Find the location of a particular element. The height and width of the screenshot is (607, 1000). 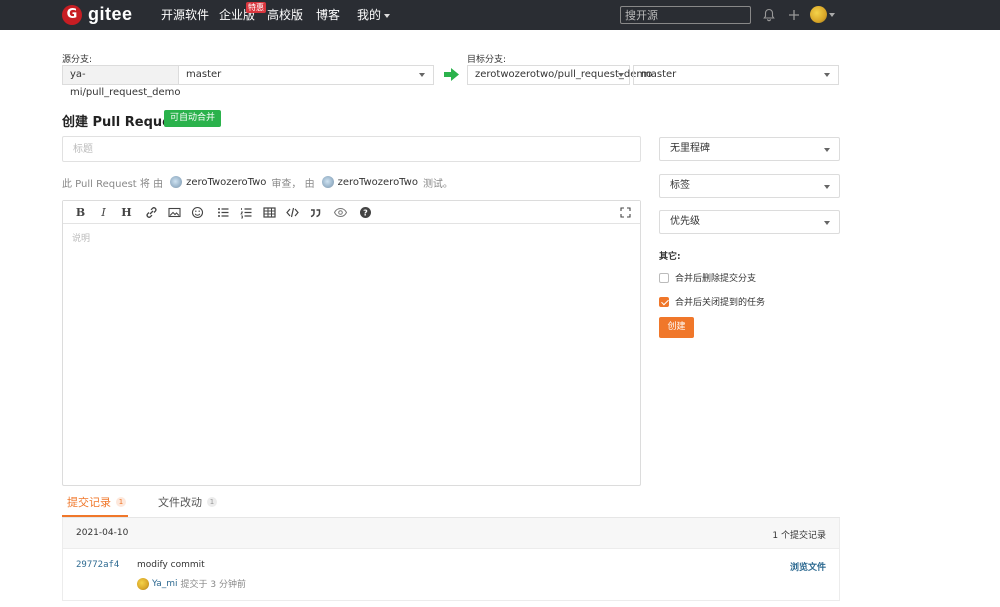

tab-files-label: 文件改动 is located at coordinates (180, 502).